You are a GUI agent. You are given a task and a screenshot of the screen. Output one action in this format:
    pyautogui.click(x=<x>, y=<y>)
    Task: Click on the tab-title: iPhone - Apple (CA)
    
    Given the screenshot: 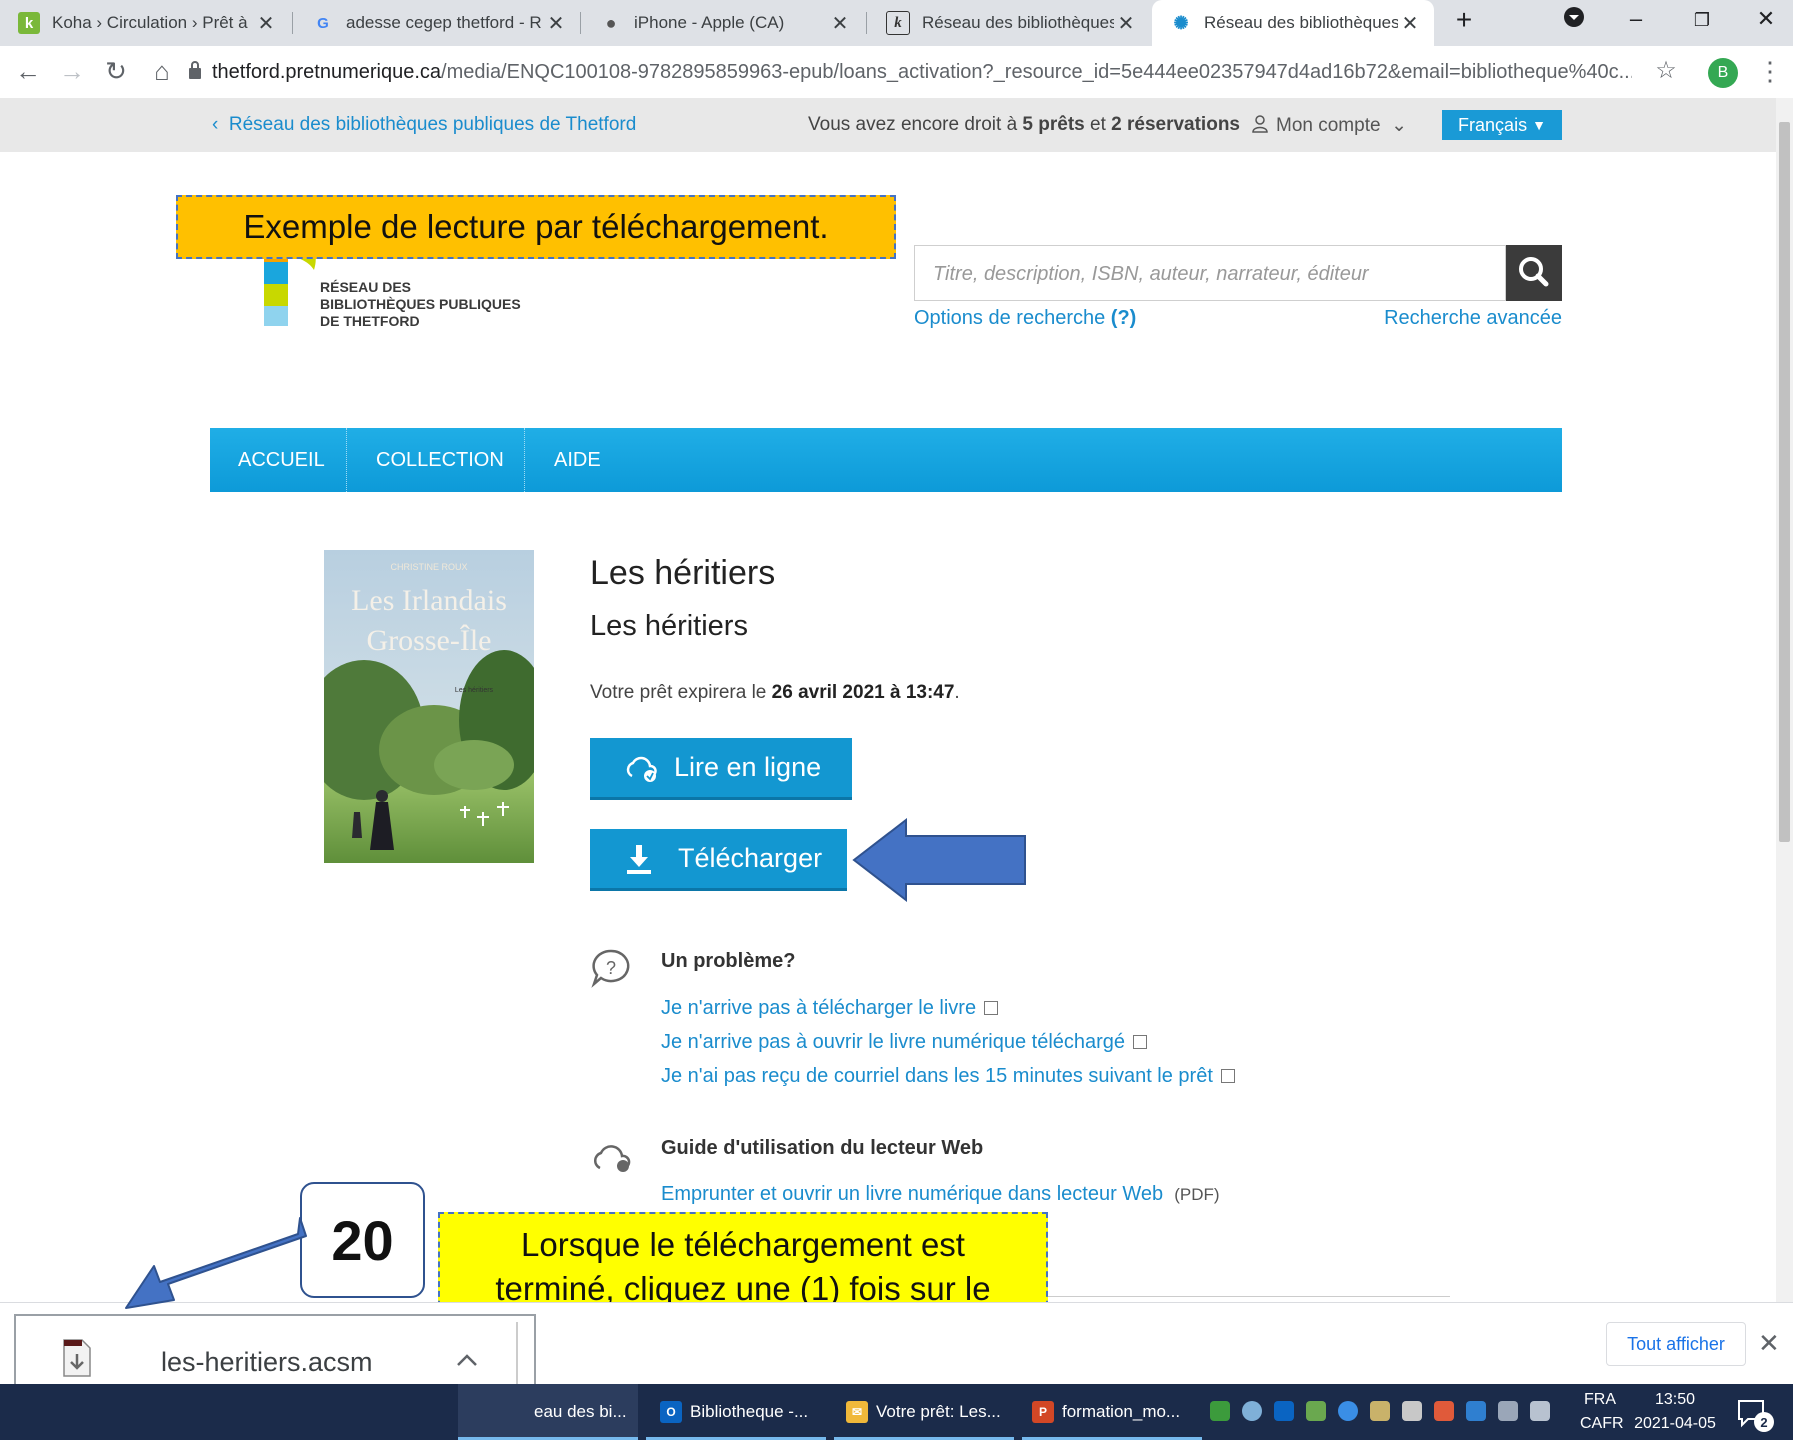 What is the action you would take?
    pyautogui.click(x=709, y=22)
    